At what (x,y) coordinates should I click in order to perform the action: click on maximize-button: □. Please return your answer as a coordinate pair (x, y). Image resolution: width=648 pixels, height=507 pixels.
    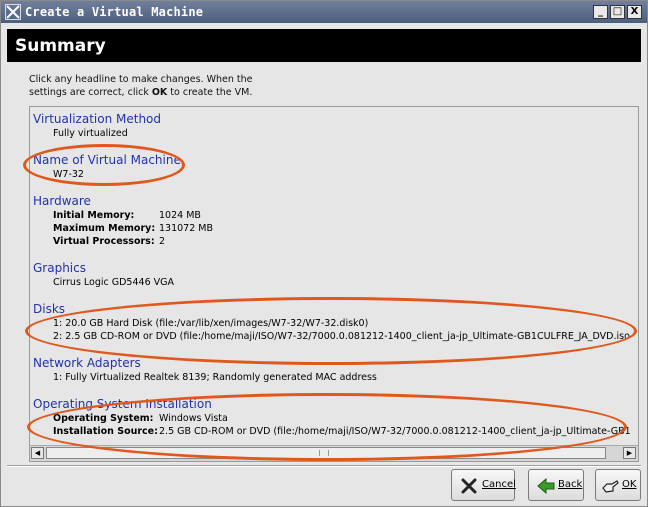
    Looking at the image, I should click on (617, 12).